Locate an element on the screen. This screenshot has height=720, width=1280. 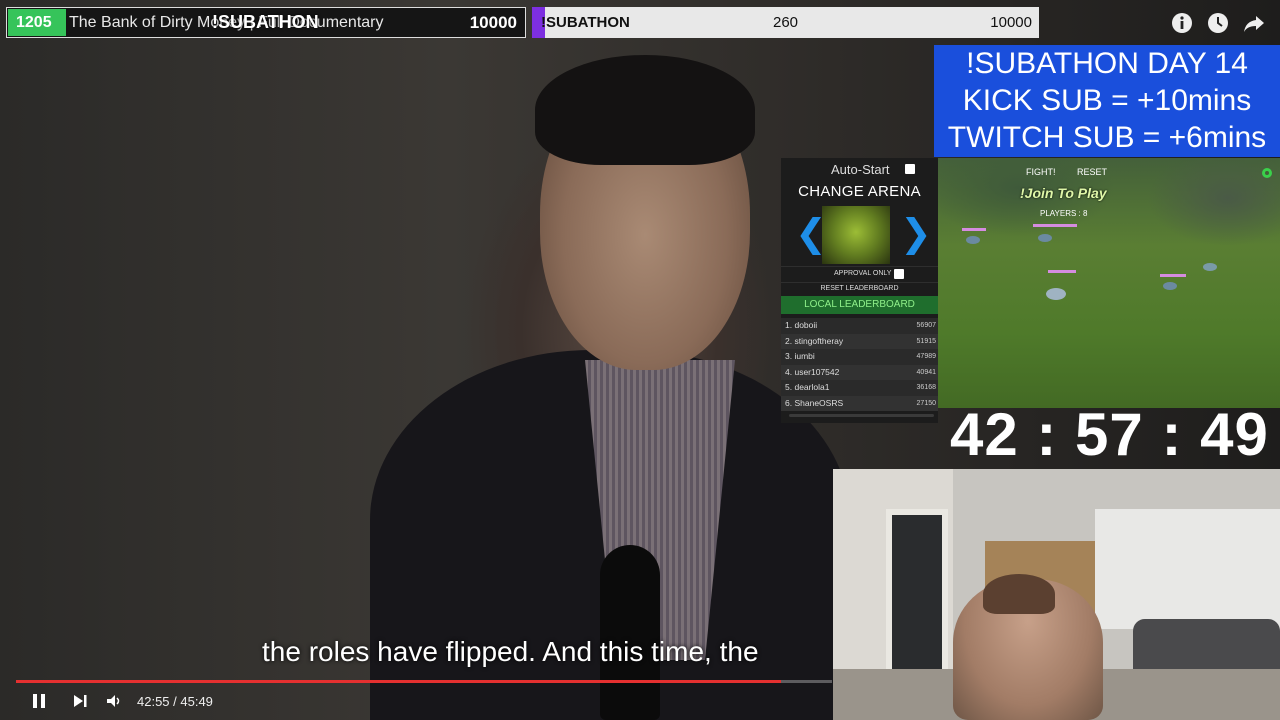
speaker-hair is located at coordinates (645, 110).